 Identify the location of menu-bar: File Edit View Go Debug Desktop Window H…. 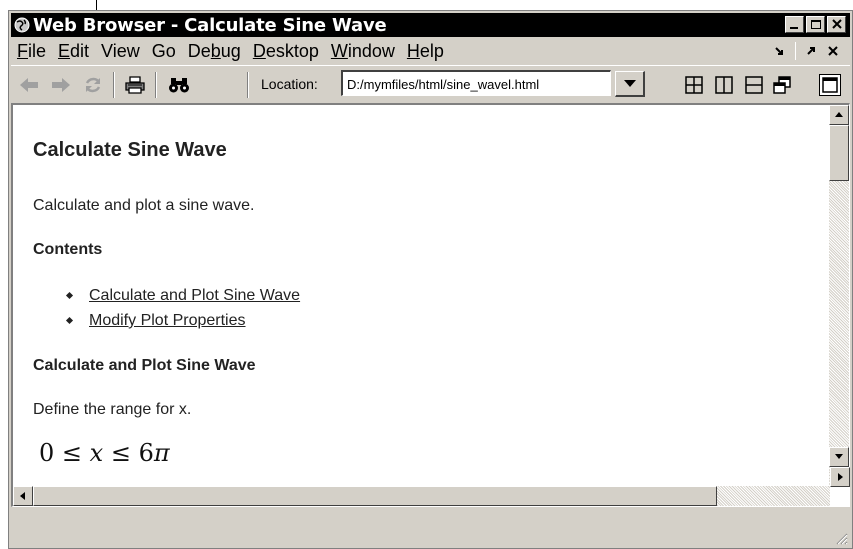
(430, 51).